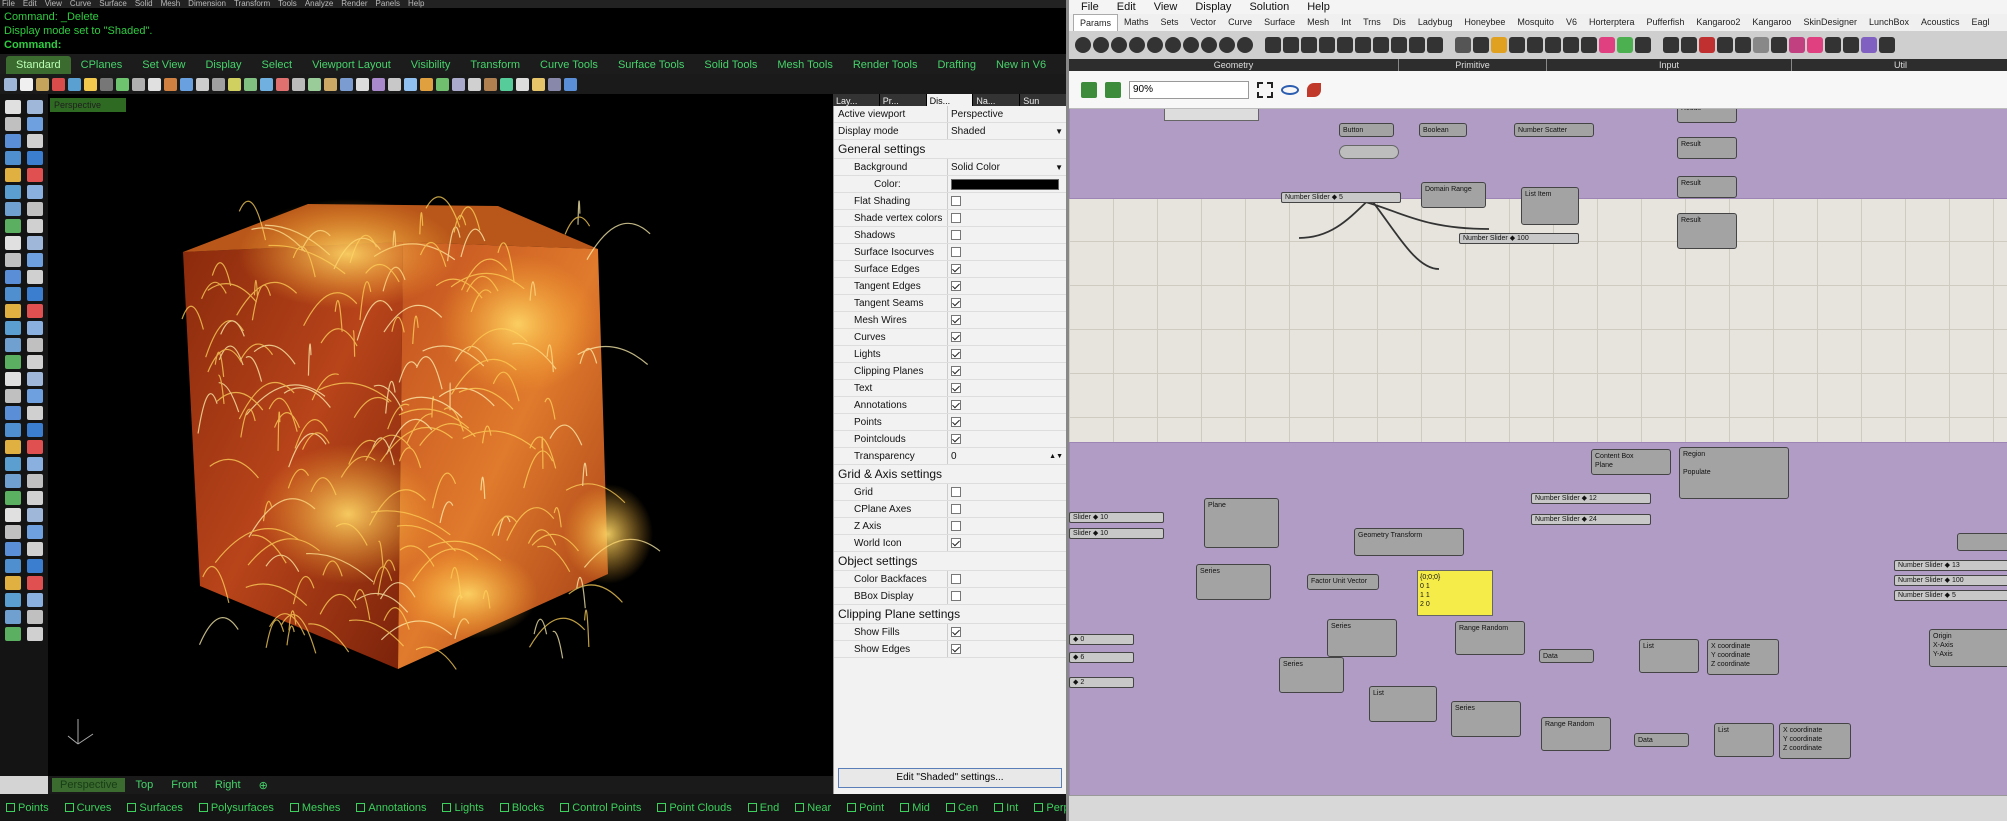 The height and width of the screenshot is (821, 2007). Describe the element at coordinates (1006, 131) in the screenshot. I see `display-mode-select: Shaded ▼` at that location.